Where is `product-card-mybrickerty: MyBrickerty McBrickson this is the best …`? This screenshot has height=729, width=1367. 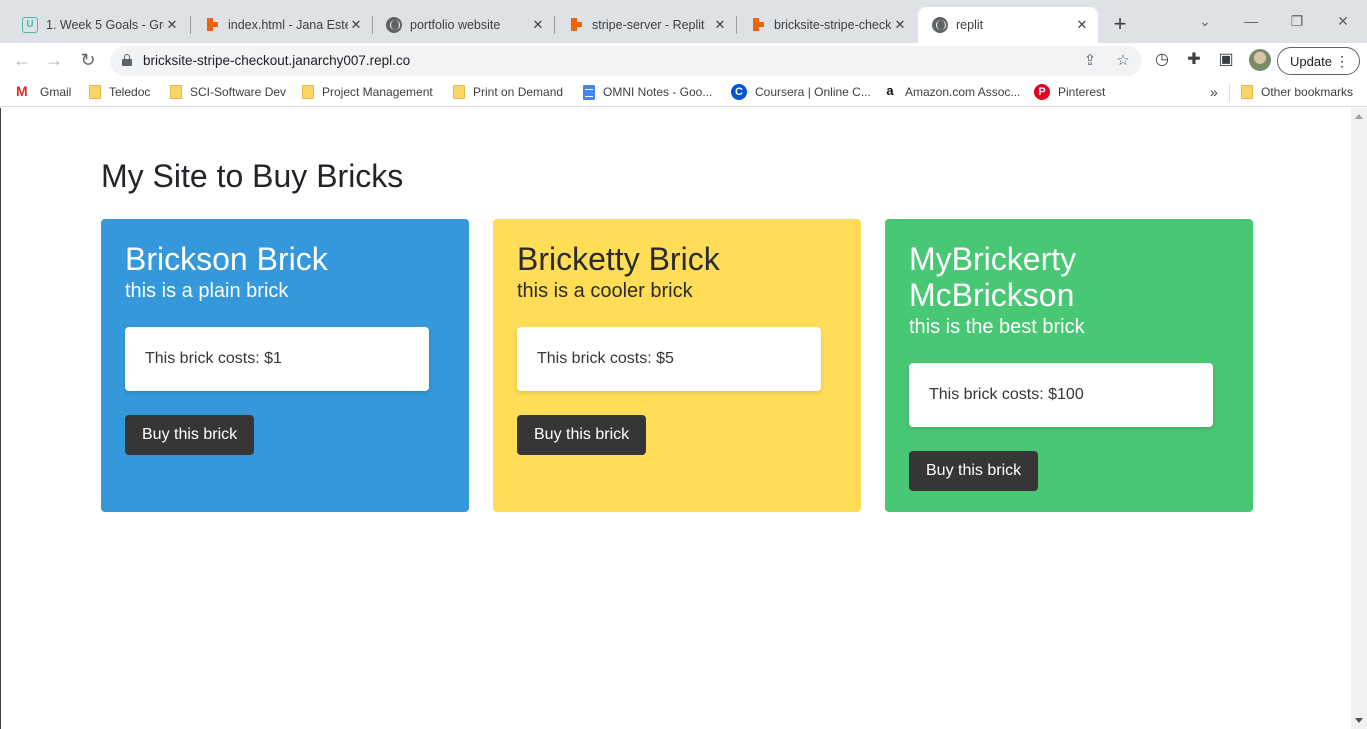 product-card-mybrickerty: MyBrickerty McBrickson this is the best … is located at coordinates (1069, 365).